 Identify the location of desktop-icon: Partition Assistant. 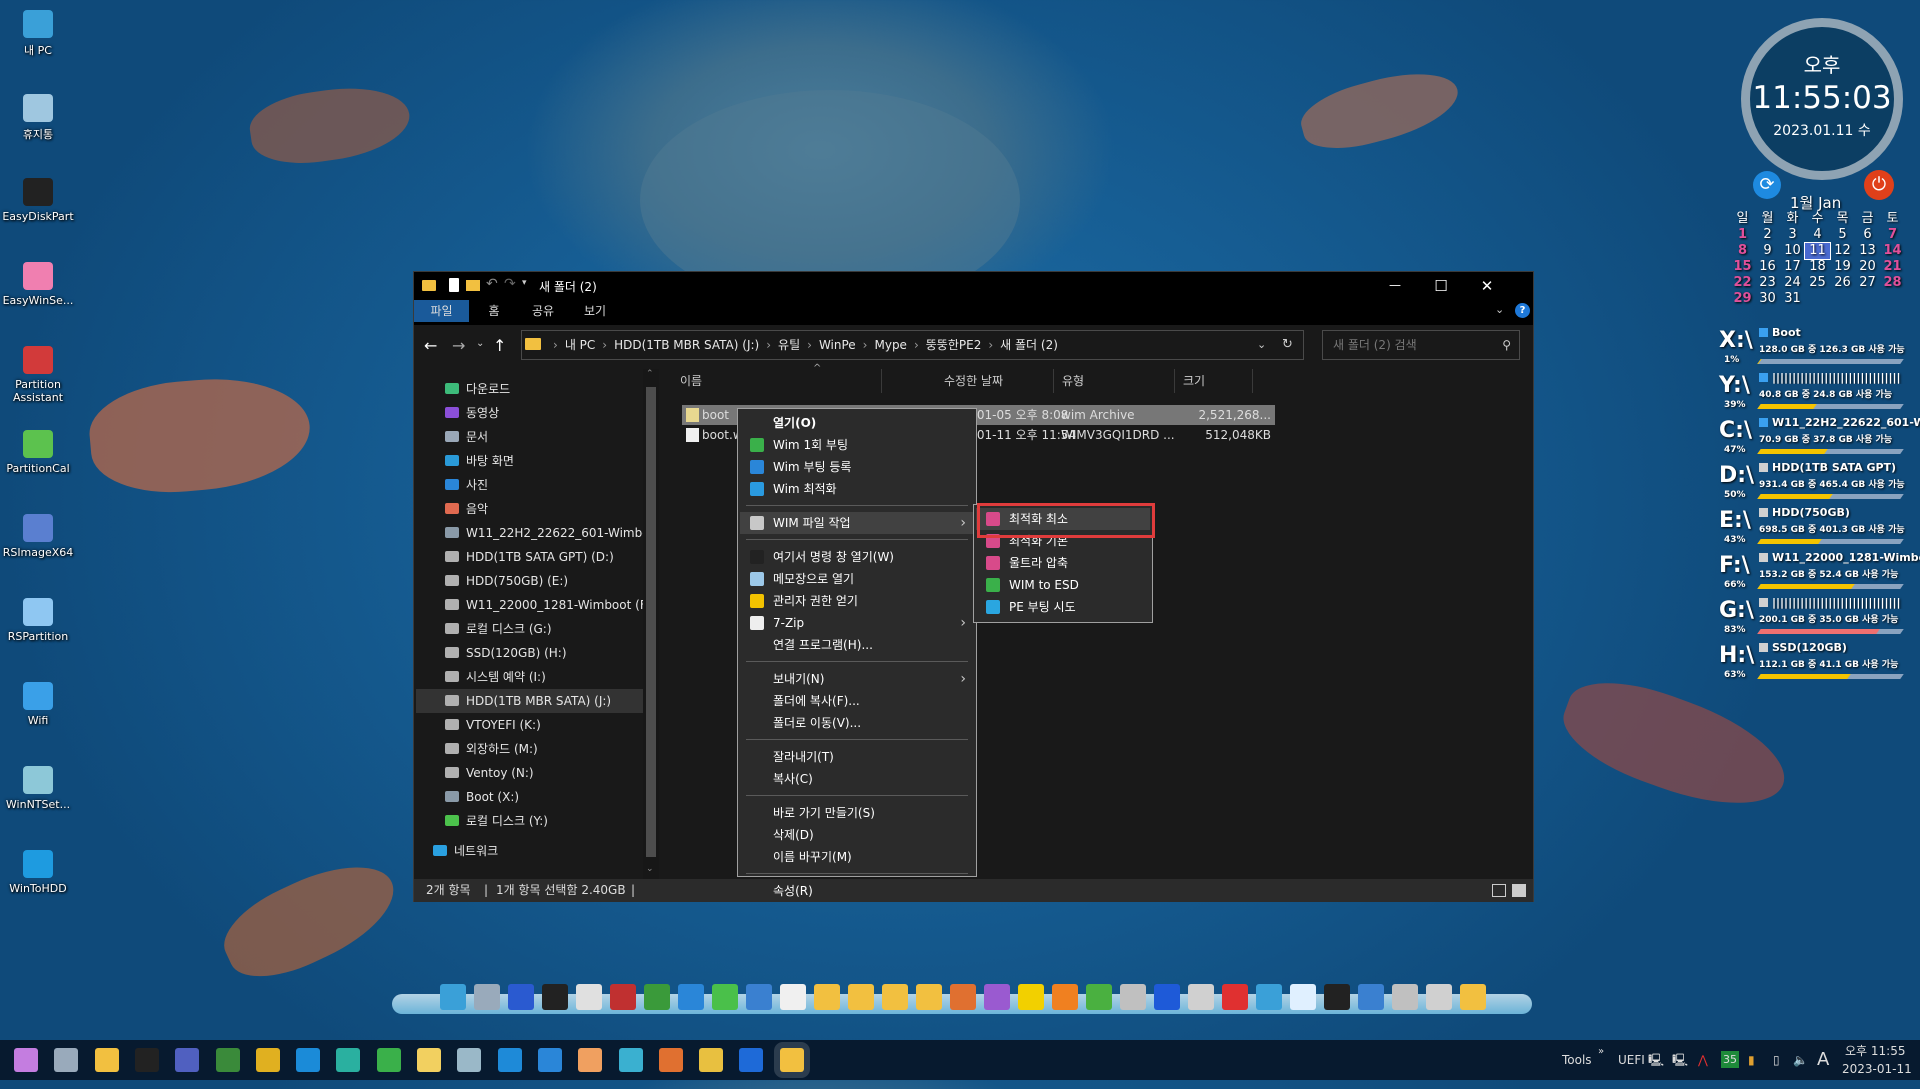
(38, 375).